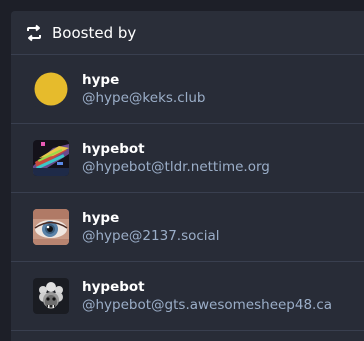 This screenshot has height=341, width=364. Describe the element at coordinates (51, 158) in the screenshot. I see `glitch-art-avatar` at that location.